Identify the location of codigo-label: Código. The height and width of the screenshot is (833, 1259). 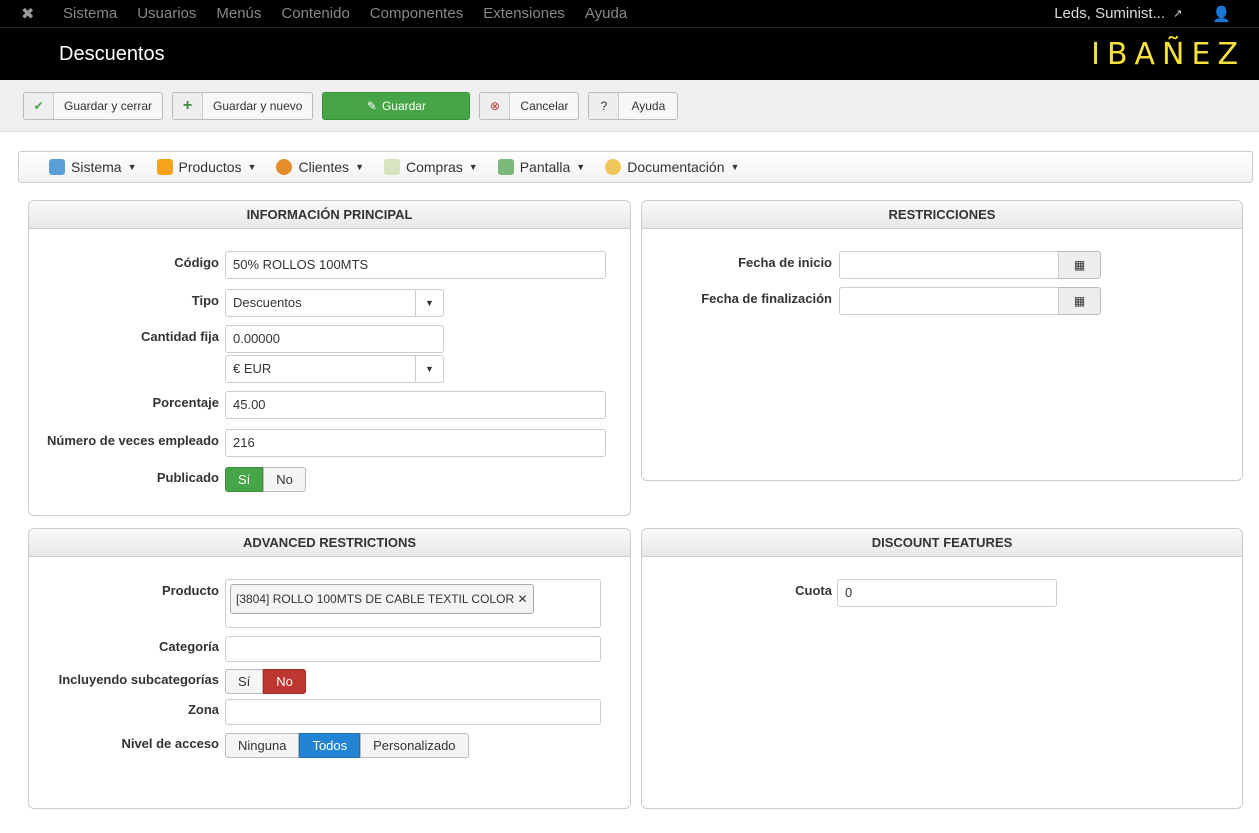
(196, 262).